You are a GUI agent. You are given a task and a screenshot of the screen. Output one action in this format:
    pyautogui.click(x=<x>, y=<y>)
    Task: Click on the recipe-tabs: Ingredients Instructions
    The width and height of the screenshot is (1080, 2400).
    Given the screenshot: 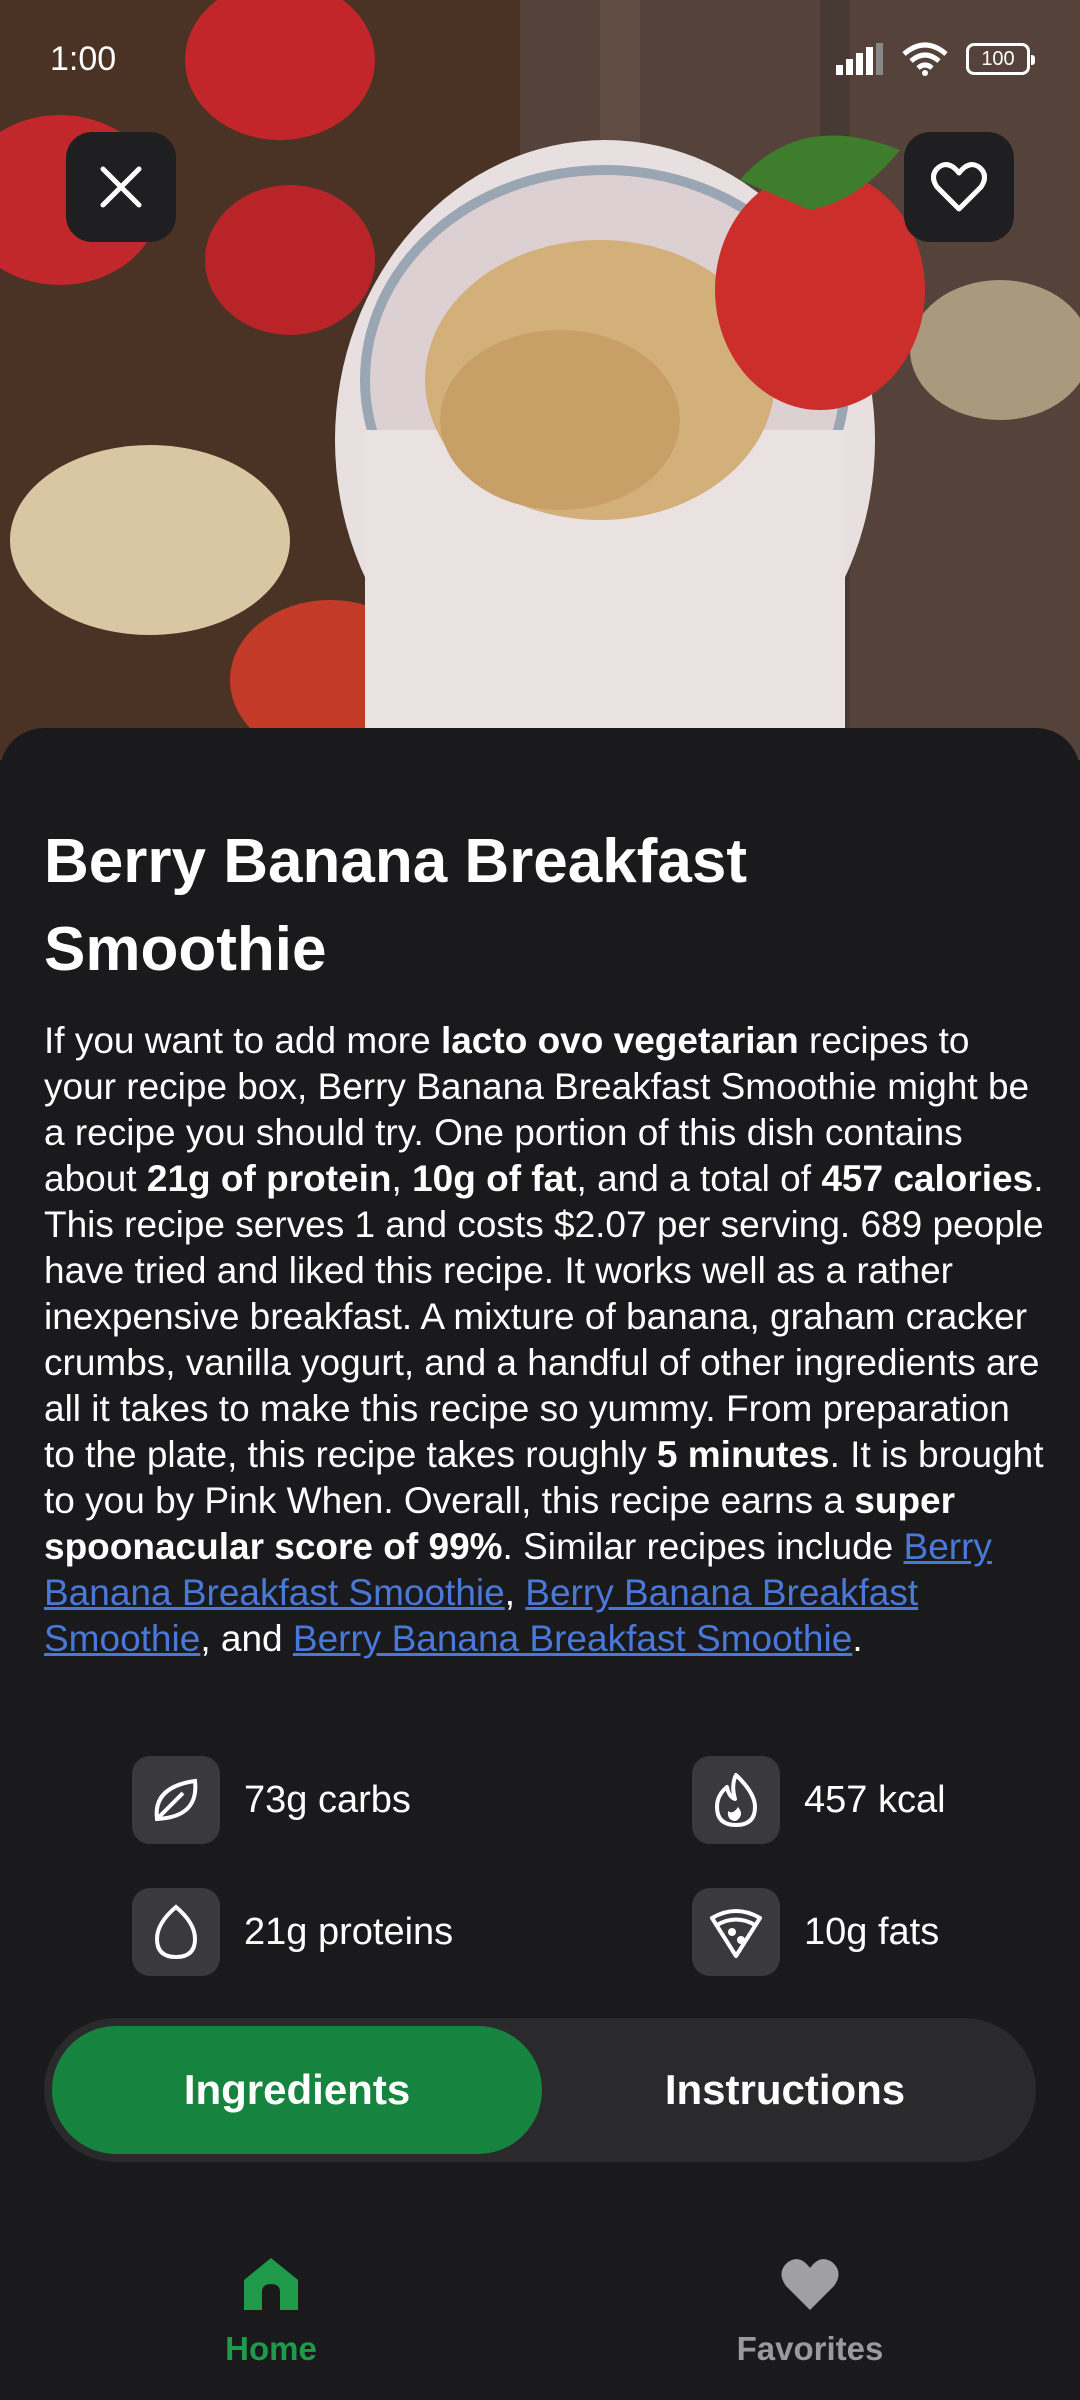 What is the action you would take?
    pyautogui.click(x=540, y=2090)
    